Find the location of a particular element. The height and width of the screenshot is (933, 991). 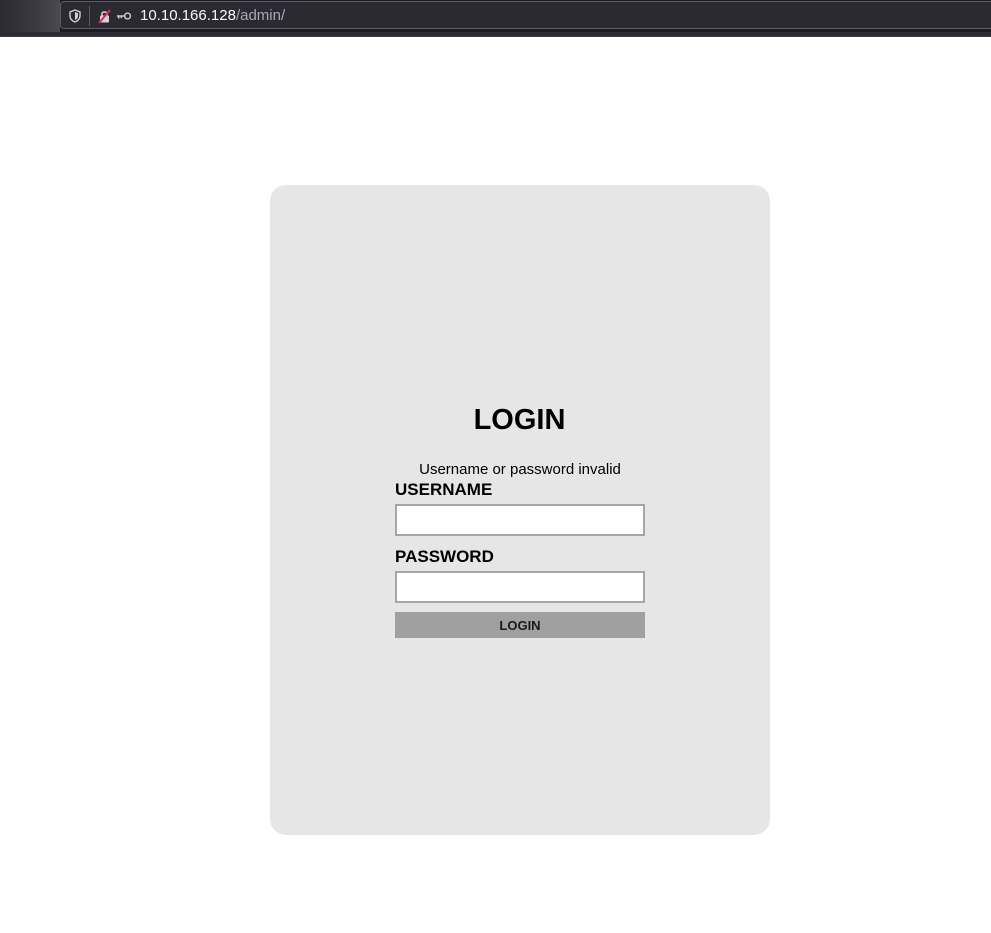

error-message: Username or password invalid is located at coordinates (520, 469).